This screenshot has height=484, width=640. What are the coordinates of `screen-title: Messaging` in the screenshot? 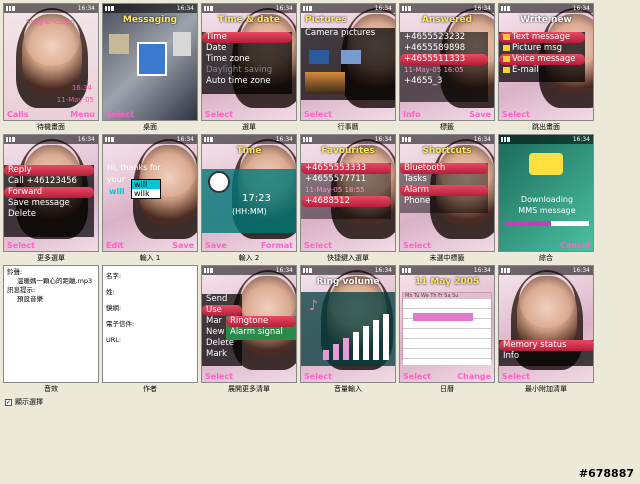 It's located at (150, 20).